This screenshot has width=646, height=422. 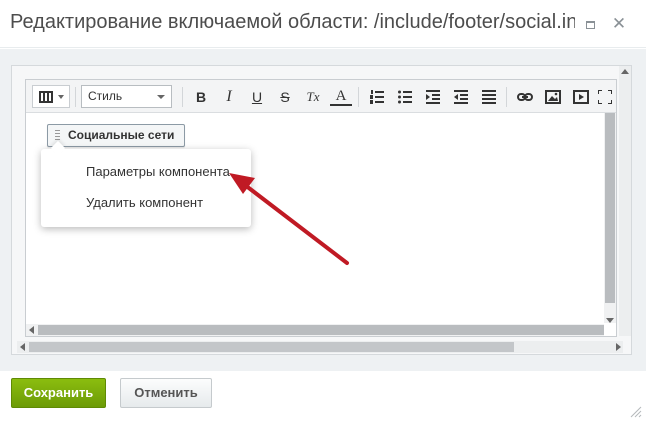 What do you see at coordinates (201, 97) in the screenshot?
I see `bold-button: B` at bounding box center [201, 97].